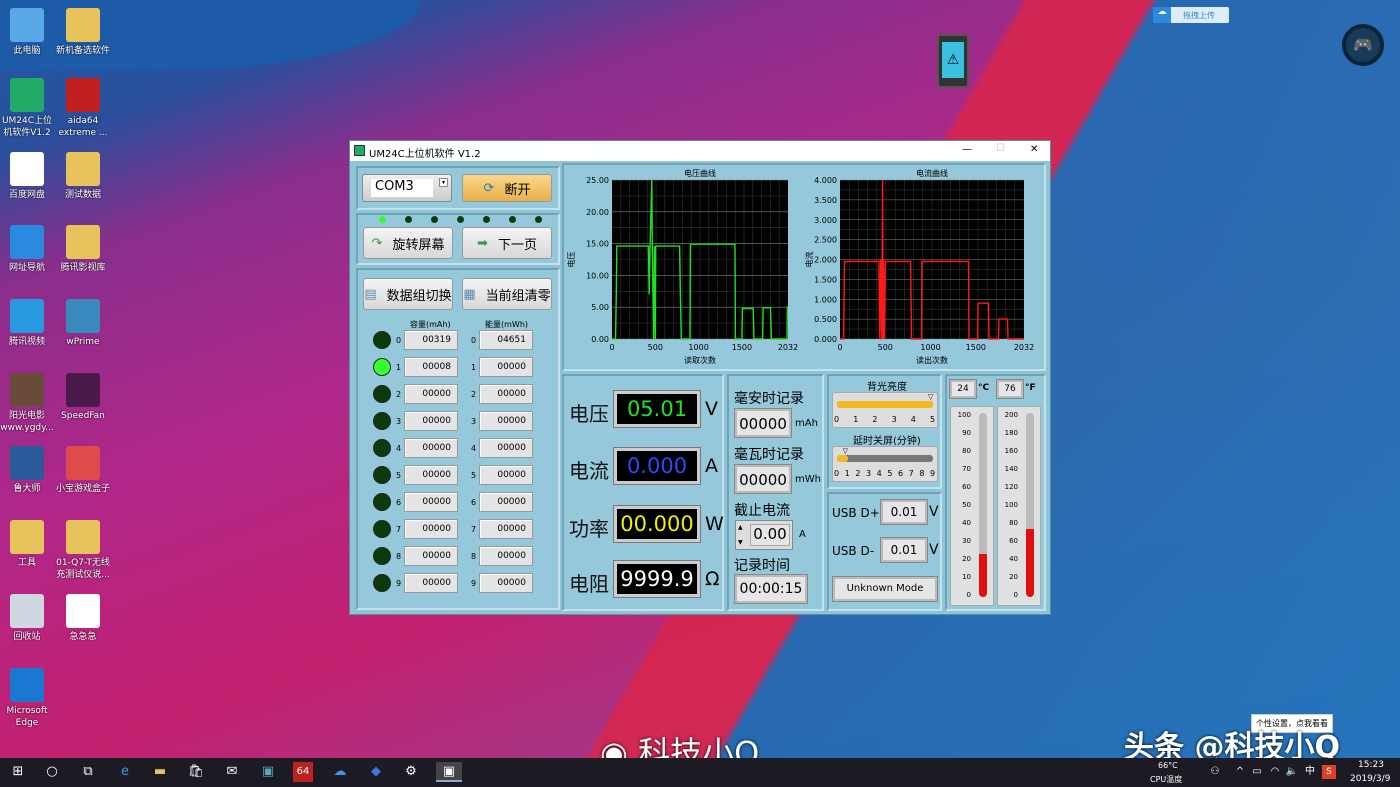  I want to click on shield-icon: ◆, so click(376, 772).